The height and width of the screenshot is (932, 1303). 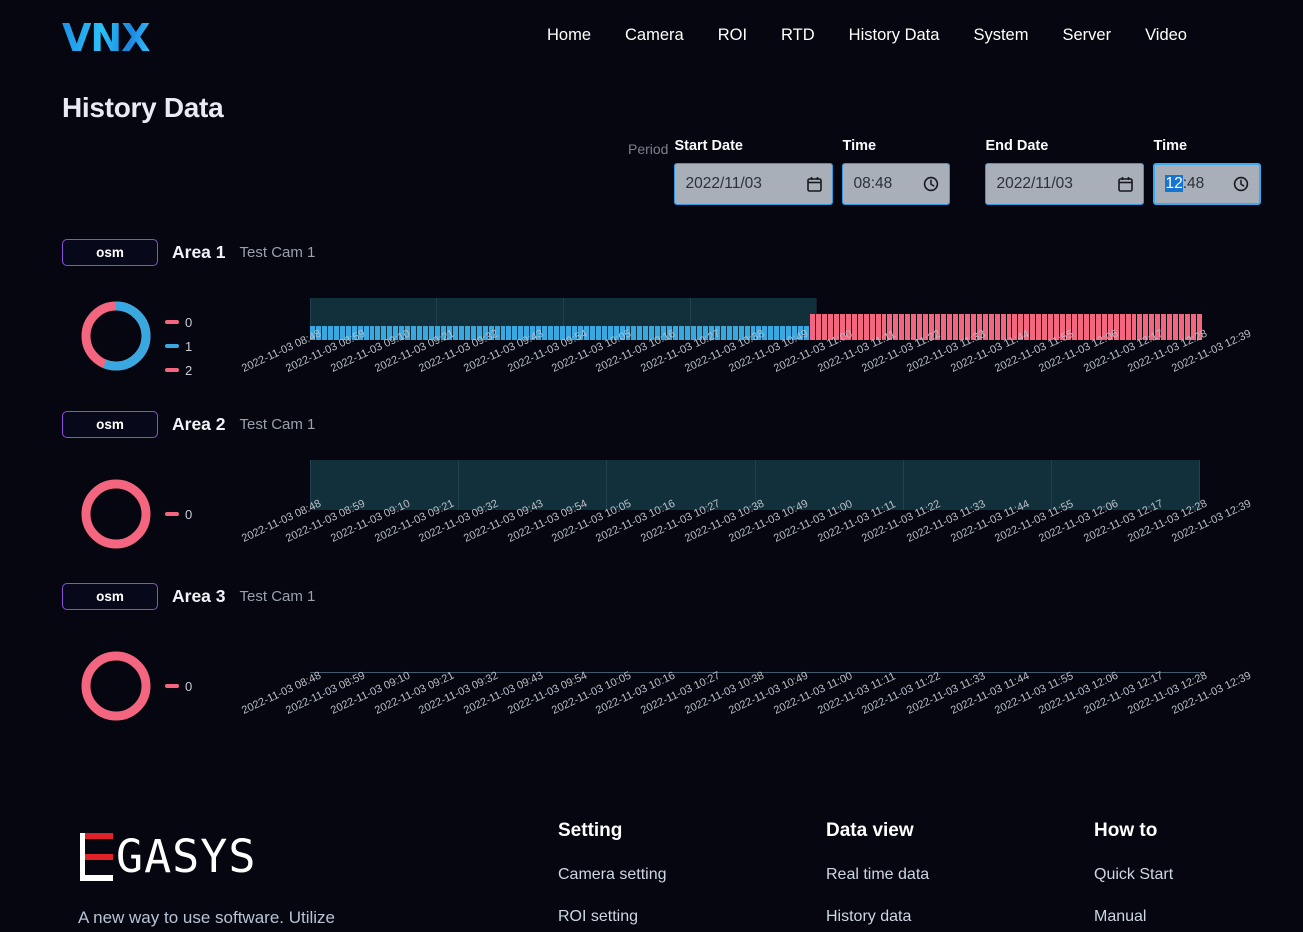 What do you see at coordinates (648, 149) in the screenshot?
I see `period-label: Period` at bounding box center [648, 149].